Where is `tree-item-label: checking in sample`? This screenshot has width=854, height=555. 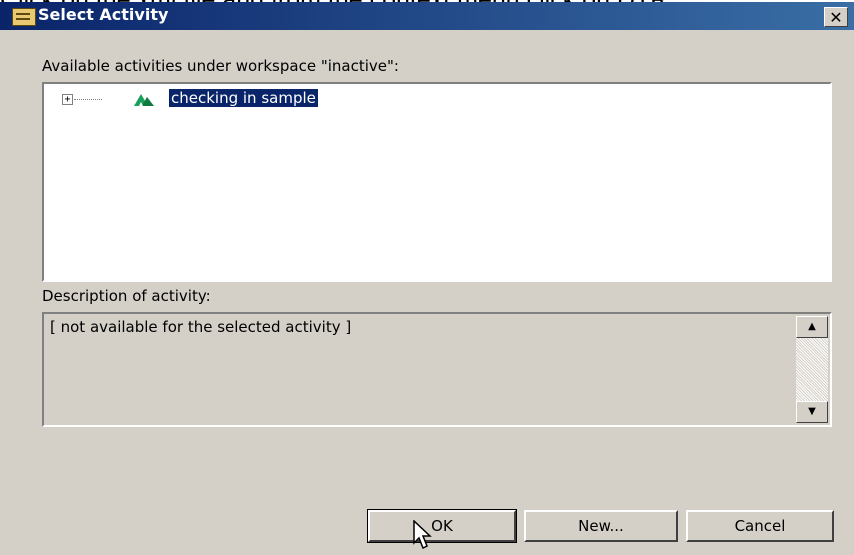 tree-item-label: checking in sample is located at coordinates (243, 98).